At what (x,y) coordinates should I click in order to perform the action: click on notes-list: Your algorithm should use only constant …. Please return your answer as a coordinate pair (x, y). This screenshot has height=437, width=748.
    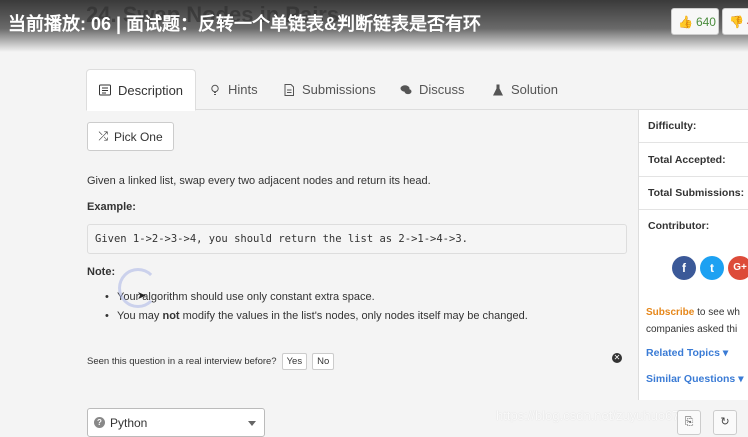
    Looking at the image, I should click on (316, 310).